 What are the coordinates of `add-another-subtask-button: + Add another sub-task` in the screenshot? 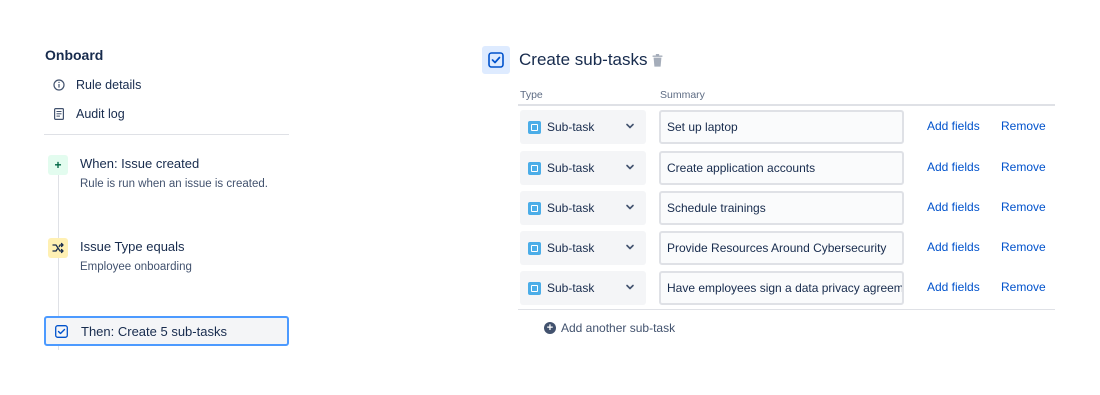 It's located at (609, 328).